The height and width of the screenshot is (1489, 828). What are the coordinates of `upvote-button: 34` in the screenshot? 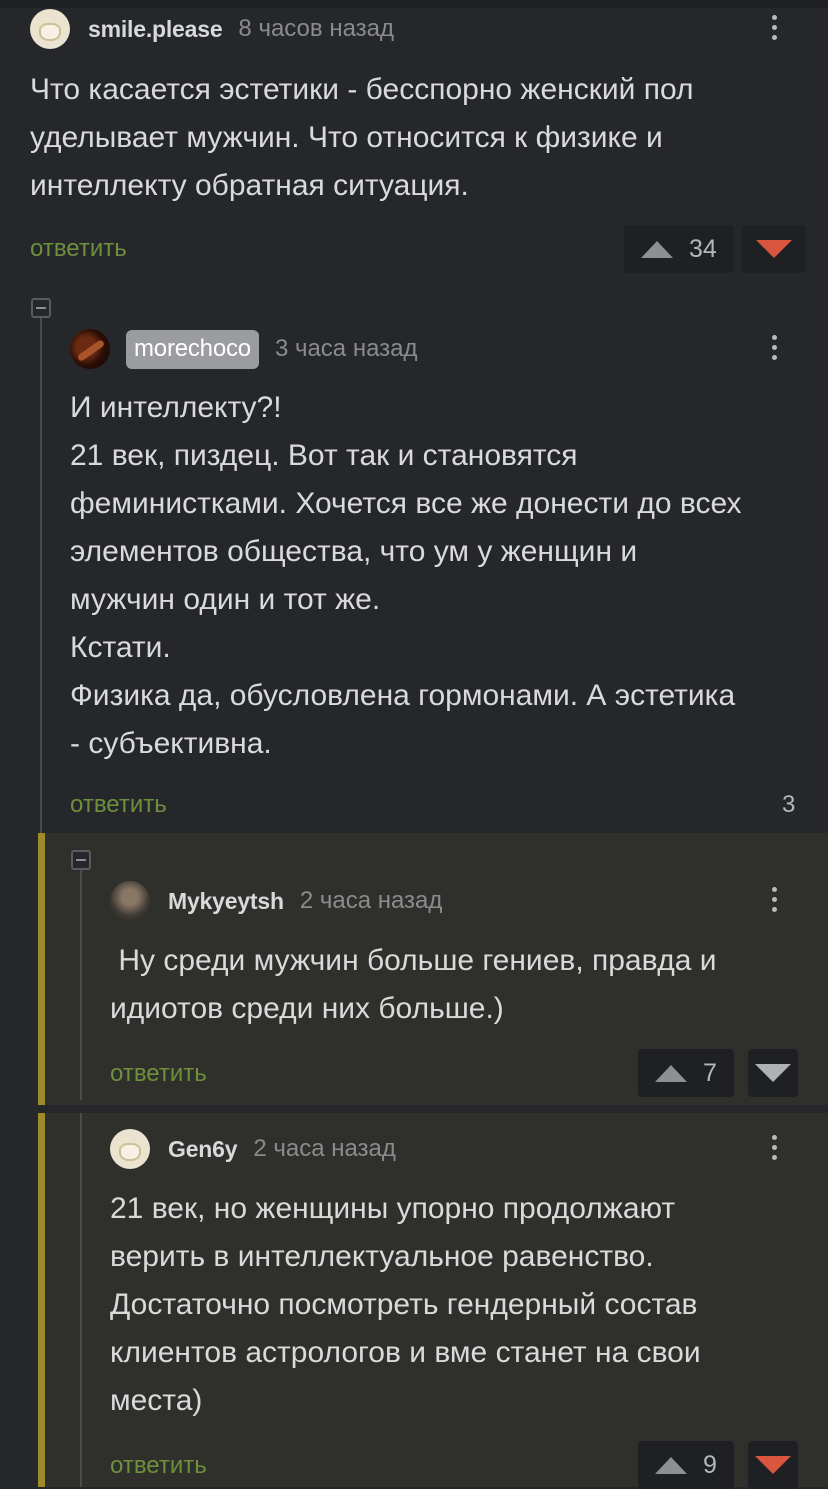 It's located at (679, 249).